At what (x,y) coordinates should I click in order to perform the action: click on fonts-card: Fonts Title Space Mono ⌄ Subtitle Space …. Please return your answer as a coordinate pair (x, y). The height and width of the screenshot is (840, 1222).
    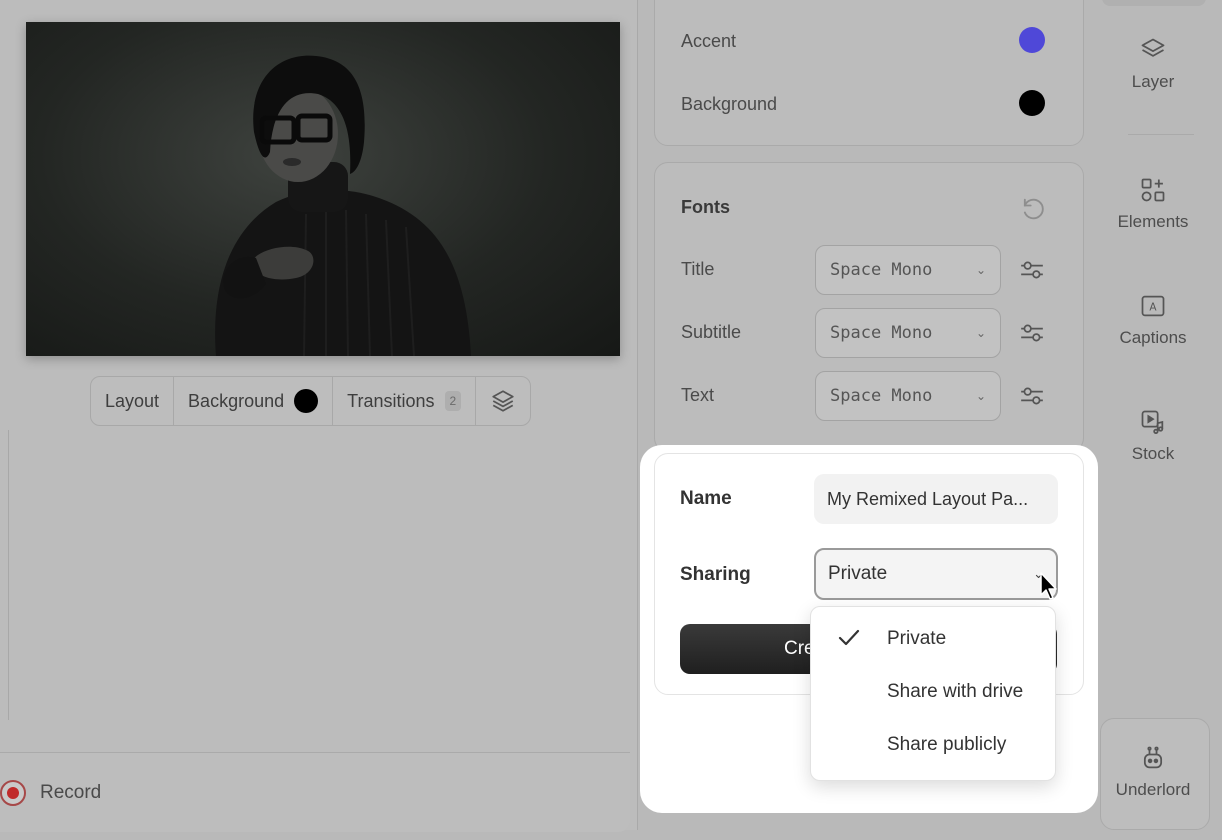
    Looking at the image, I should click on (869, 307).